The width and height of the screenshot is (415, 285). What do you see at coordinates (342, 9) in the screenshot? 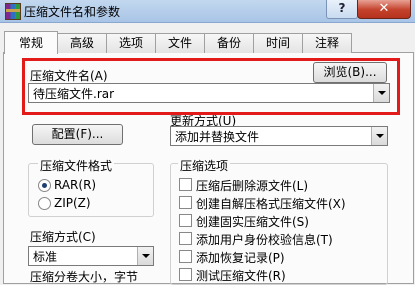
I see `help-button: ?` at bounding box center [342, 9].